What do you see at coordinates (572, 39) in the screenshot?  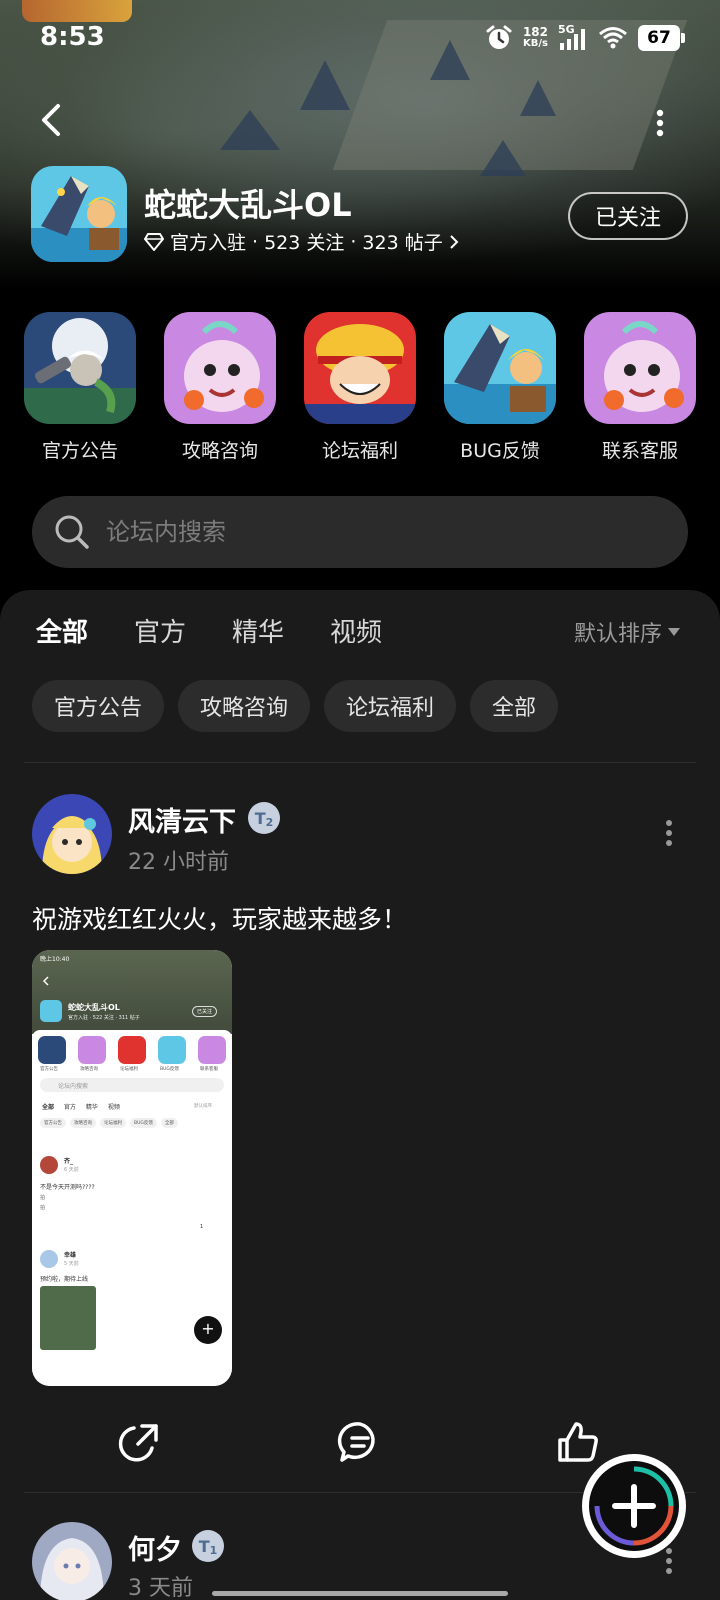 I see `signal-icon` at bounding box center [572, 39].